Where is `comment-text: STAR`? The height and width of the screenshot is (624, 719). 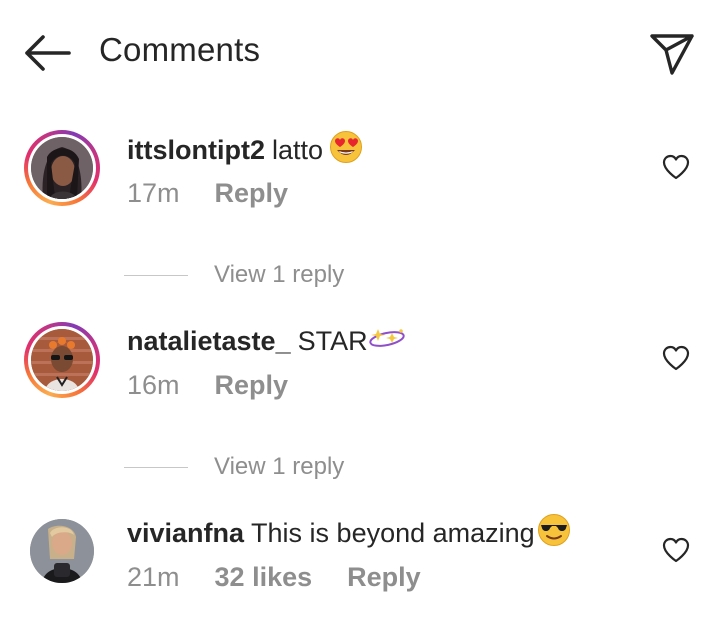
comment-text: STAR is located at coordinates (332, 340).